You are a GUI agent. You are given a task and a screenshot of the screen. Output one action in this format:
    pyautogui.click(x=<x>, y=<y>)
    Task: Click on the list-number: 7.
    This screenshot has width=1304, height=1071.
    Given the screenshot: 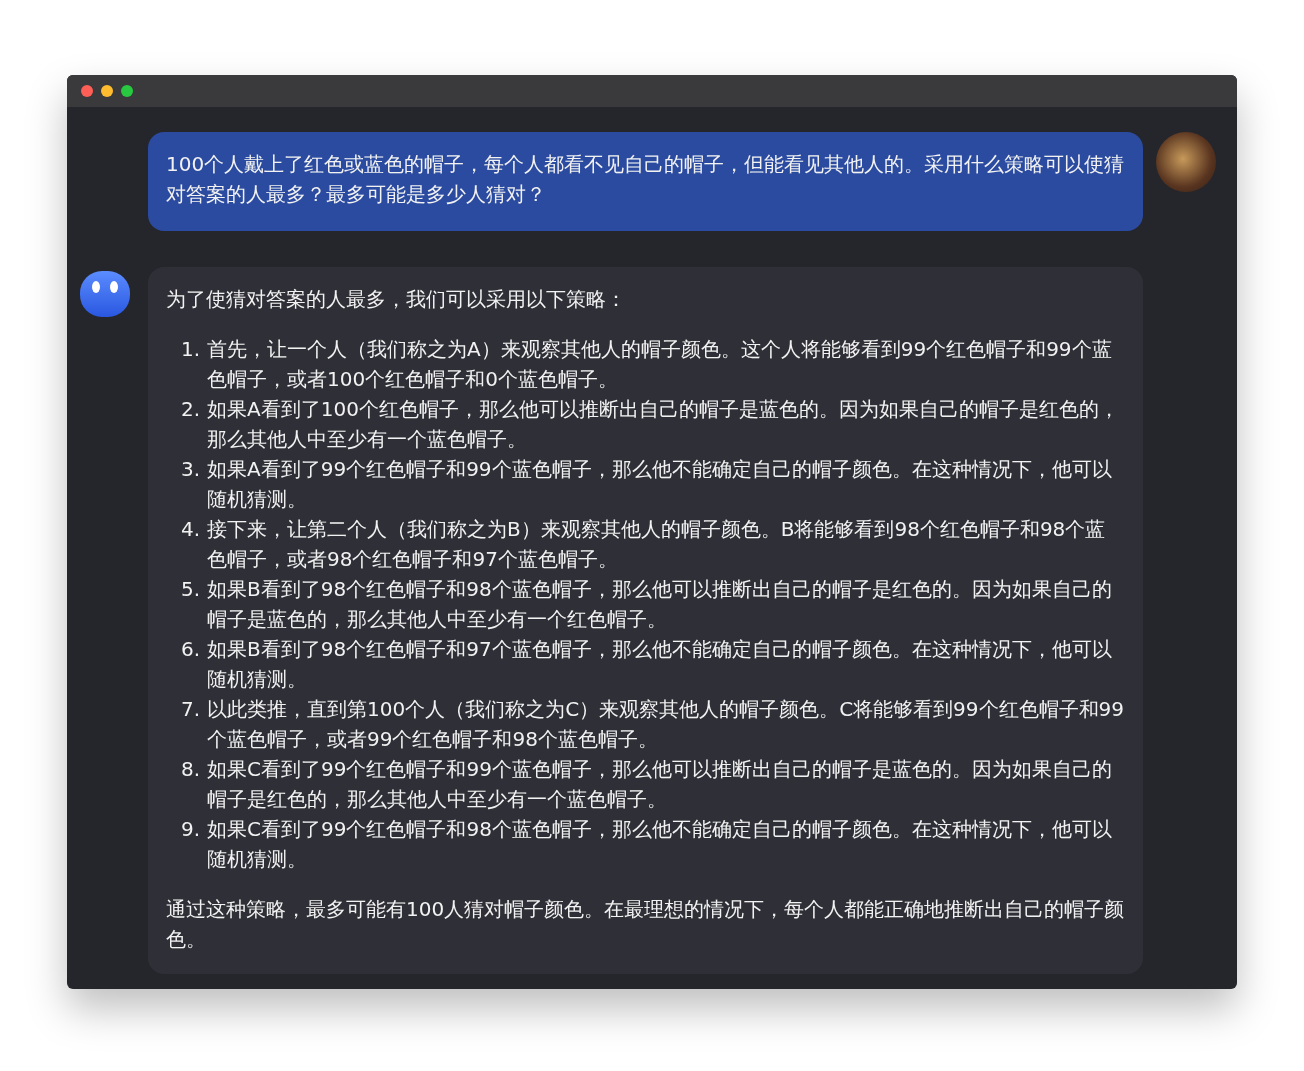 What is the action you would take?
    pyautogui.click(x=191, y=709)
    